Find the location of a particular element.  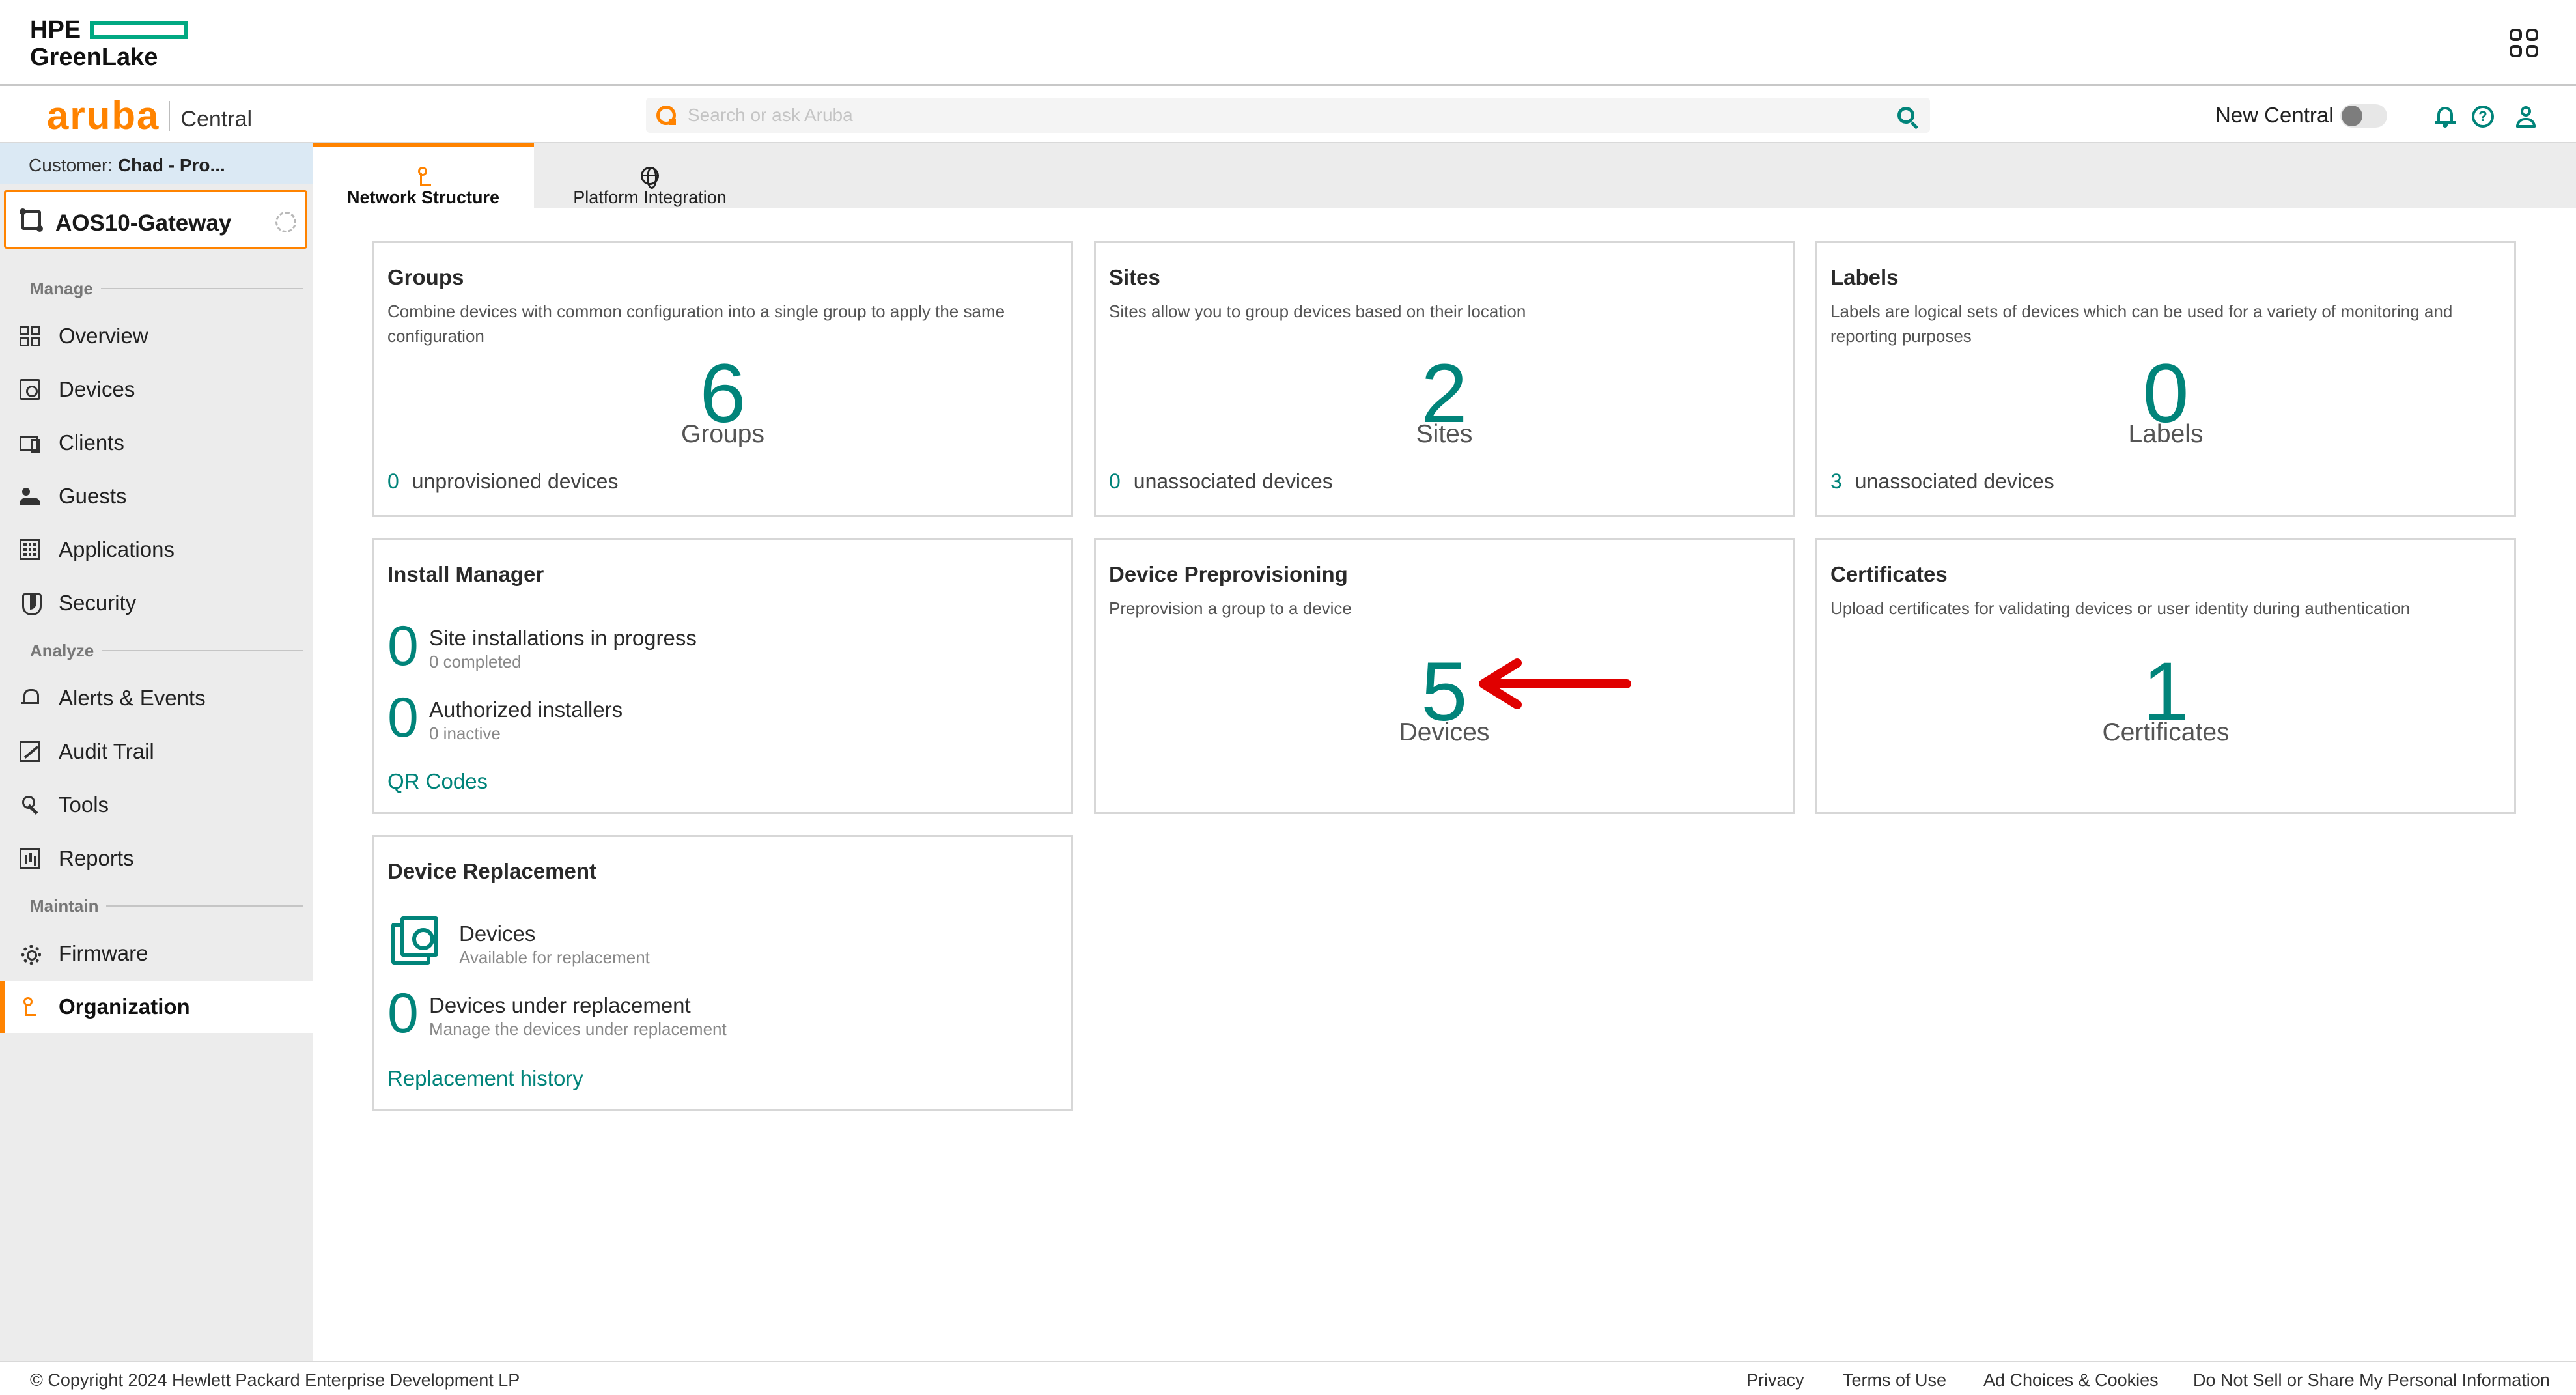

site-installations-sub: 0 completed is located at coordinates (476, 661).